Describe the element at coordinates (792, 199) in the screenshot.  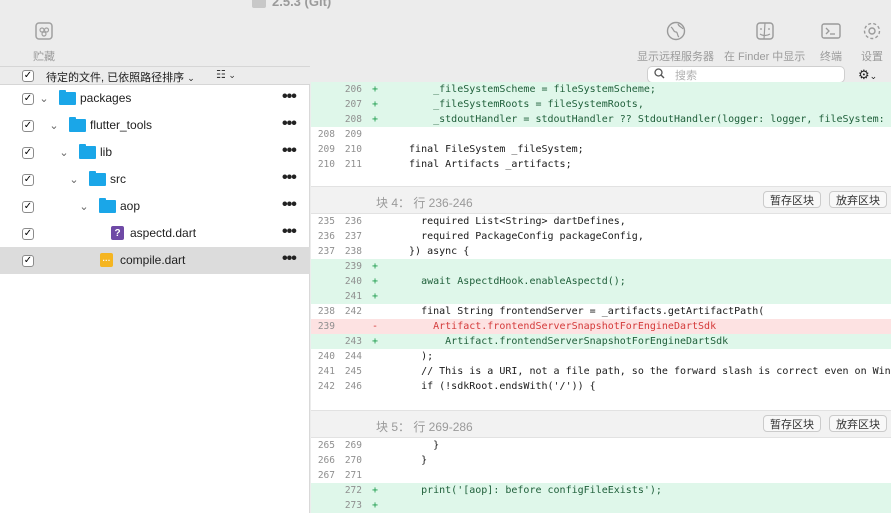
I see `stage-hunk-4-button: 暂存区块` at that location.